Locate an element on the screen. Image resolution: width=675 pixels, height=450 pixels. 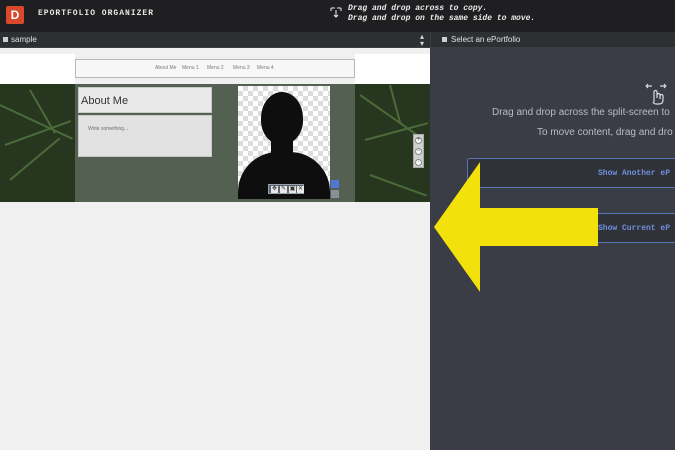
image-toolbar: ✥ ✎ ▣ ✕ is located at coordinates (286, 189).